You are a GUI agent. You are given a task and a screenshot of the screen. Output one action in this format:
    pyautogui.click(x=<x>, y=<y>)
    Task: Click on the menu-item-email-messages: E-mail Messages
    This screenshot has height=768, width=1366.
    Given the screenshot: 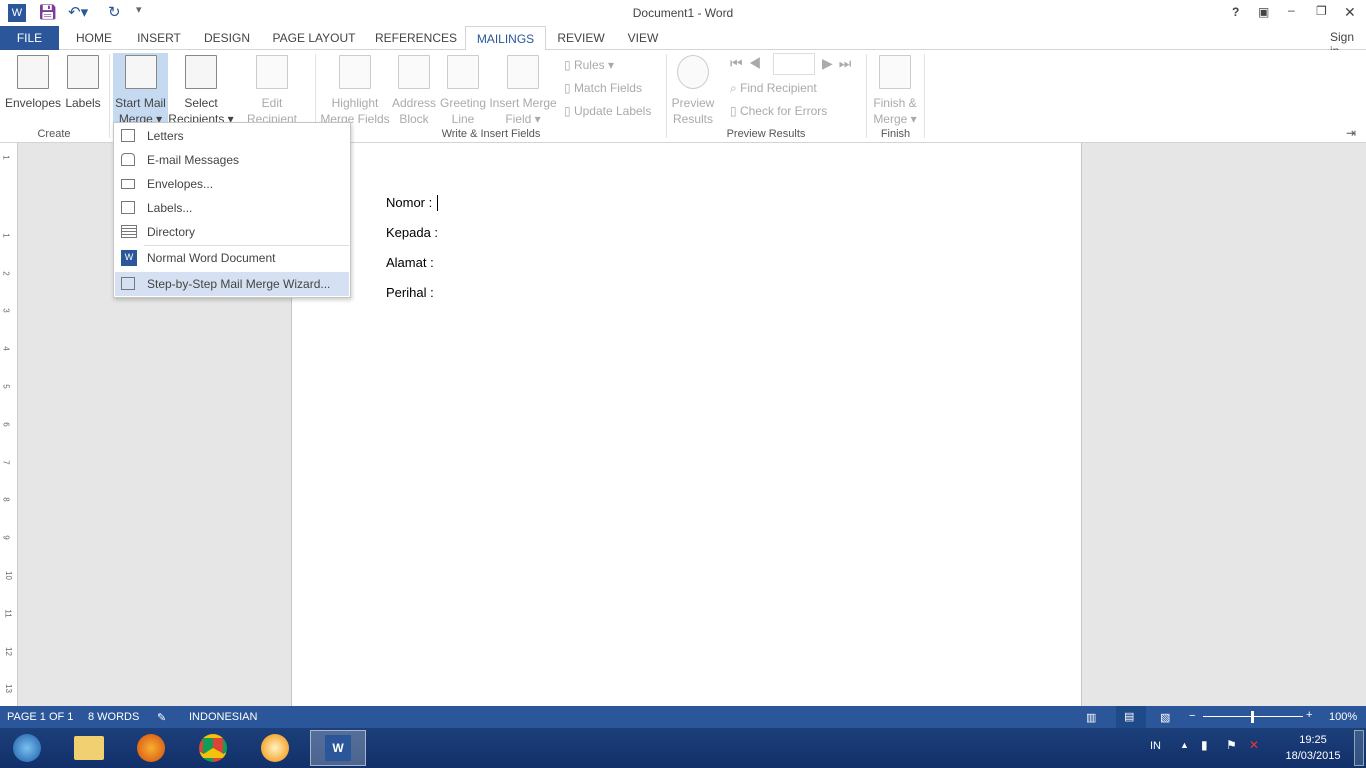 What is the action you would take?
    pyautogui.click(x=232, y=160)
    